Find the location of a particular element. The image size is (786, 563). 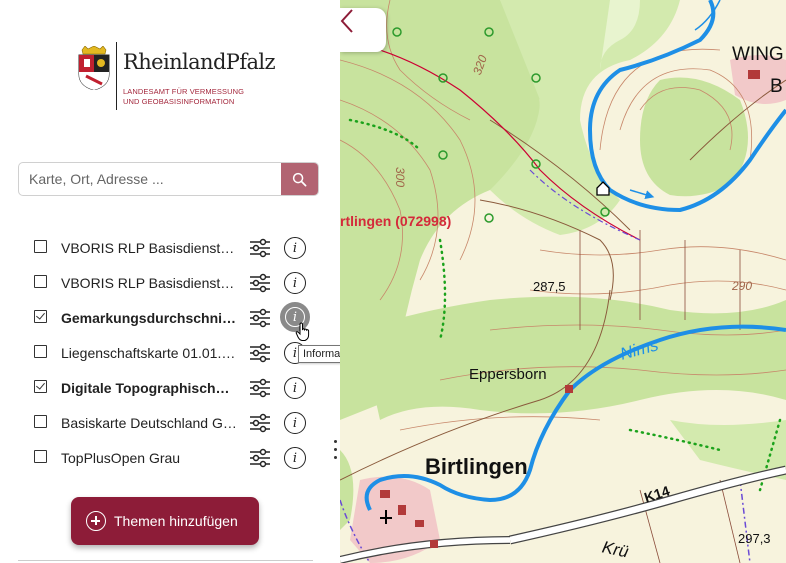

search-box is located at coordinates (168, 179).